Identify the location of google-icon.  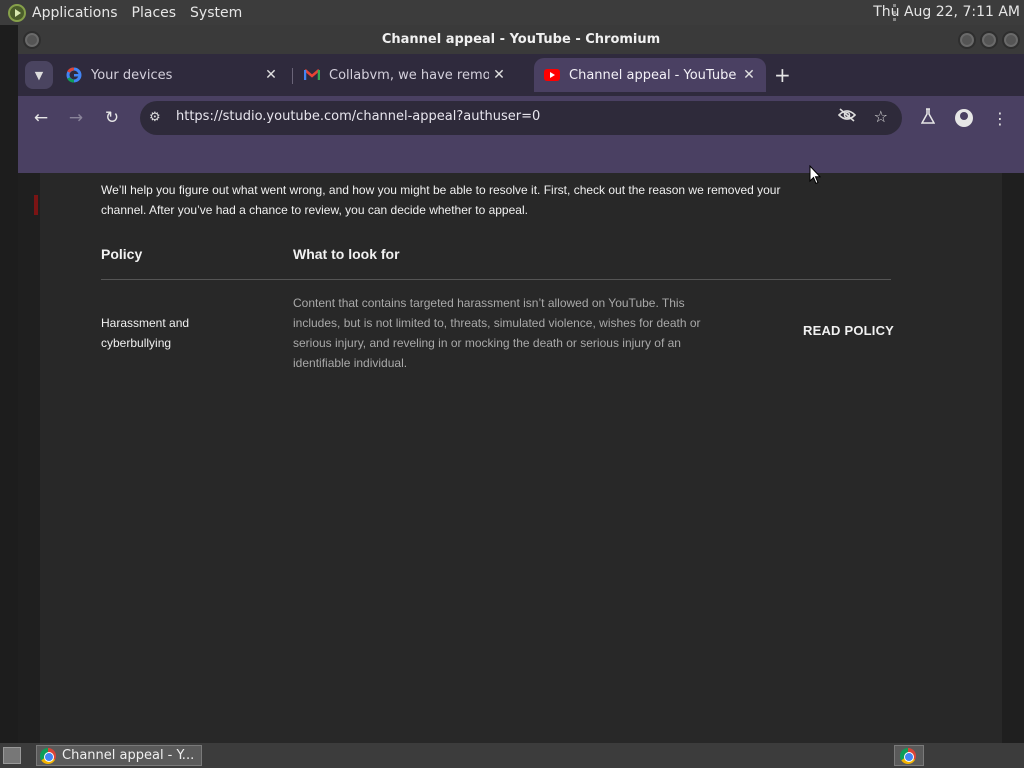
(74, 75).